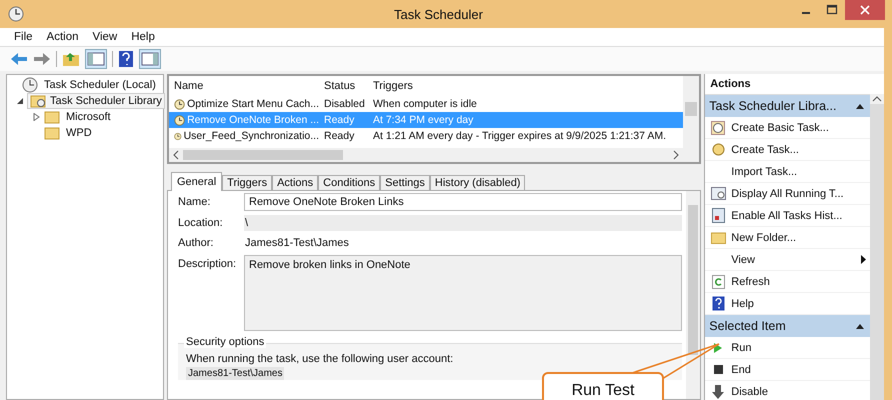 The width and height of the screenshot is (892, 400). What do you see at coordinates (603, 386) in the screenshot?
I see `callout: Run Test` at bounding box center [603, 386].